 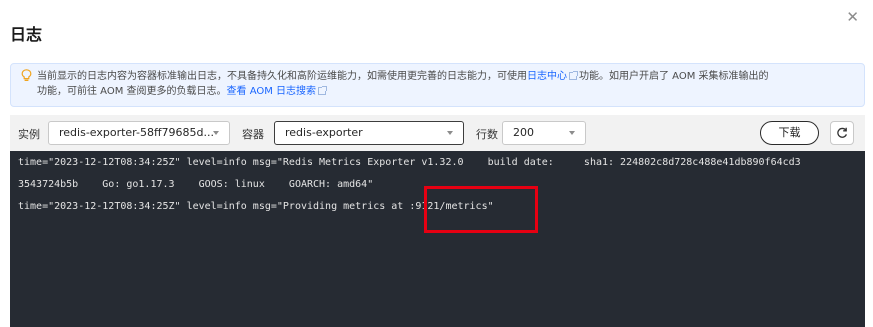 I want to click on container-label: 容器, so click(x=253, y=134).